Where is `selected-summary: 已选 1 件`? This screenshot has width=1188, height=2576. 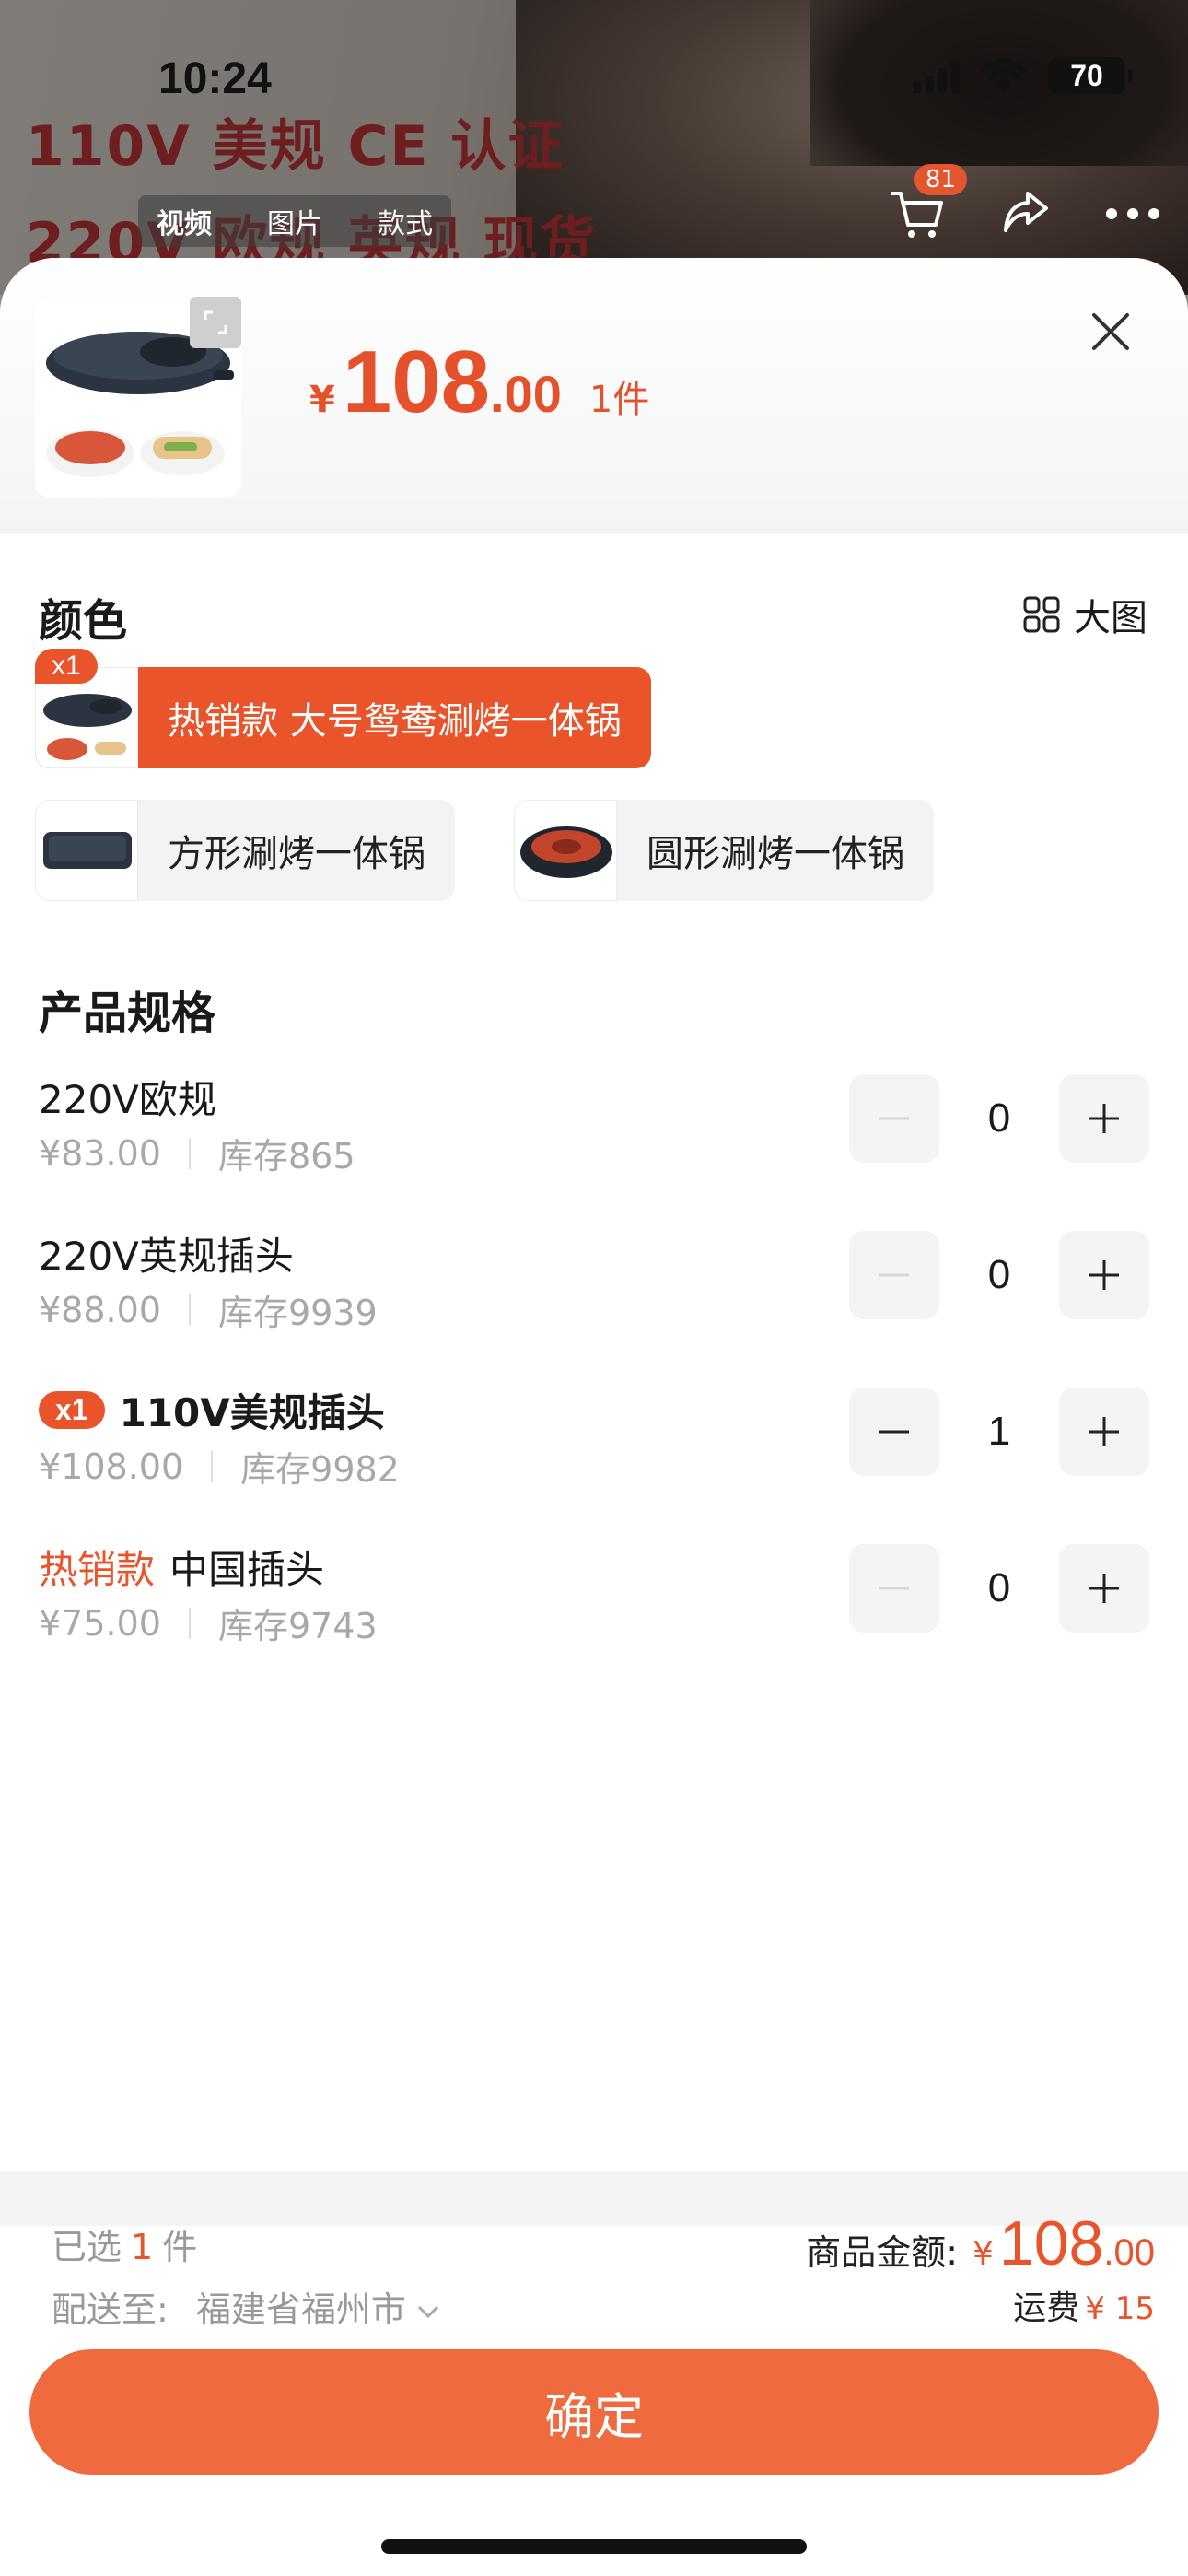 selected-summary: 已选 1 件 is located at coordinates (124, 2244).